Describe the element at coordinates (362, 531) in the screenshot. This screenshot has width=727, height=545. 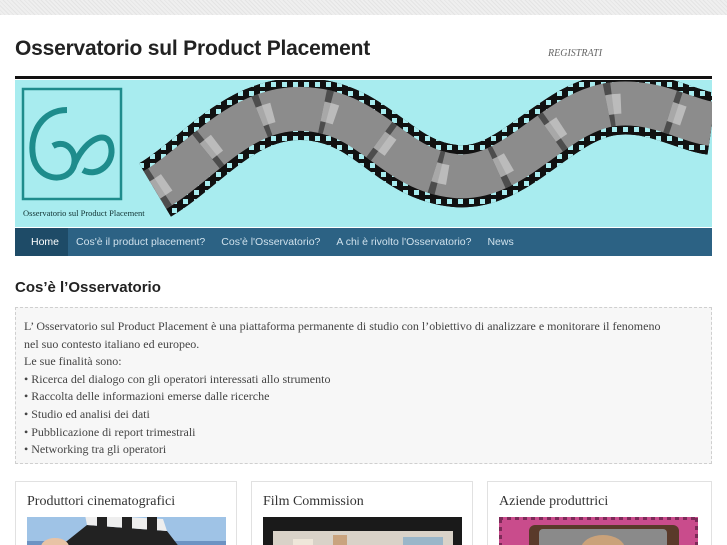
I see `card-image-film-set` at that location.